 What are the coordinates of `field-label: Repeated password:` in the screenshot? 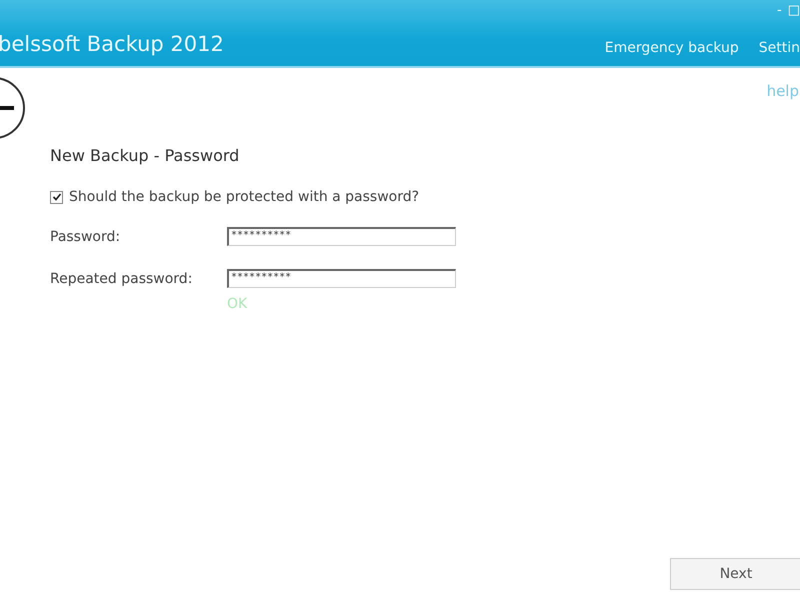 It's located at (122, 278).